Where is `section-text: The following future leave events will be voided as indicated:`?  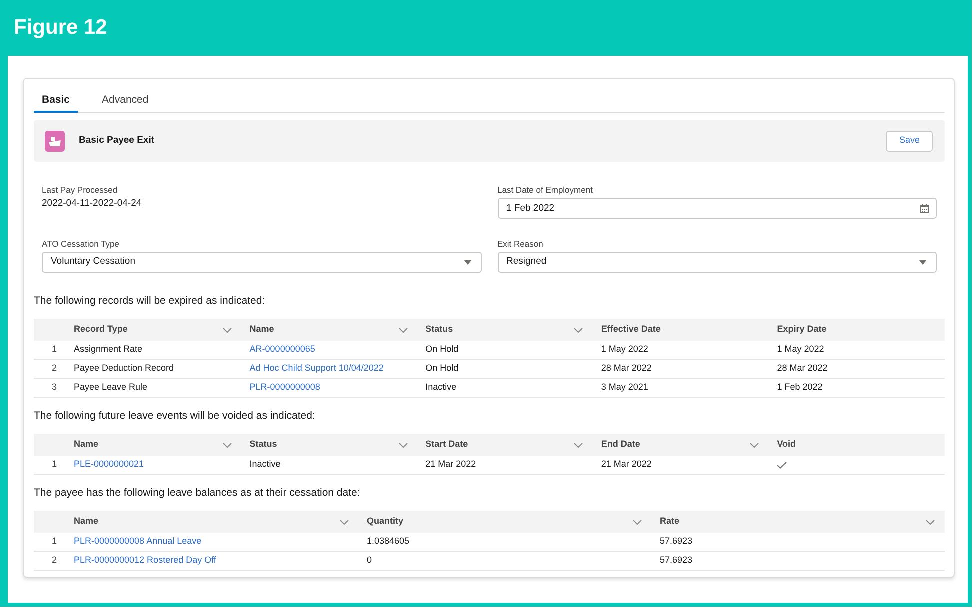 section-text: The following future leave events will be voided as indicated: is located at coordinates (175, 416).